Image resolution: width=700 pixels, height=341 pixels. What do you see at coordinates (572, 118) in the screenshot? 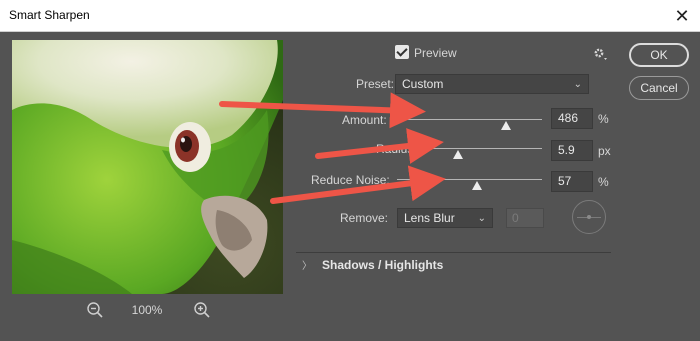
I see `amount-value-input: 486` at bounding box center [572, 118].